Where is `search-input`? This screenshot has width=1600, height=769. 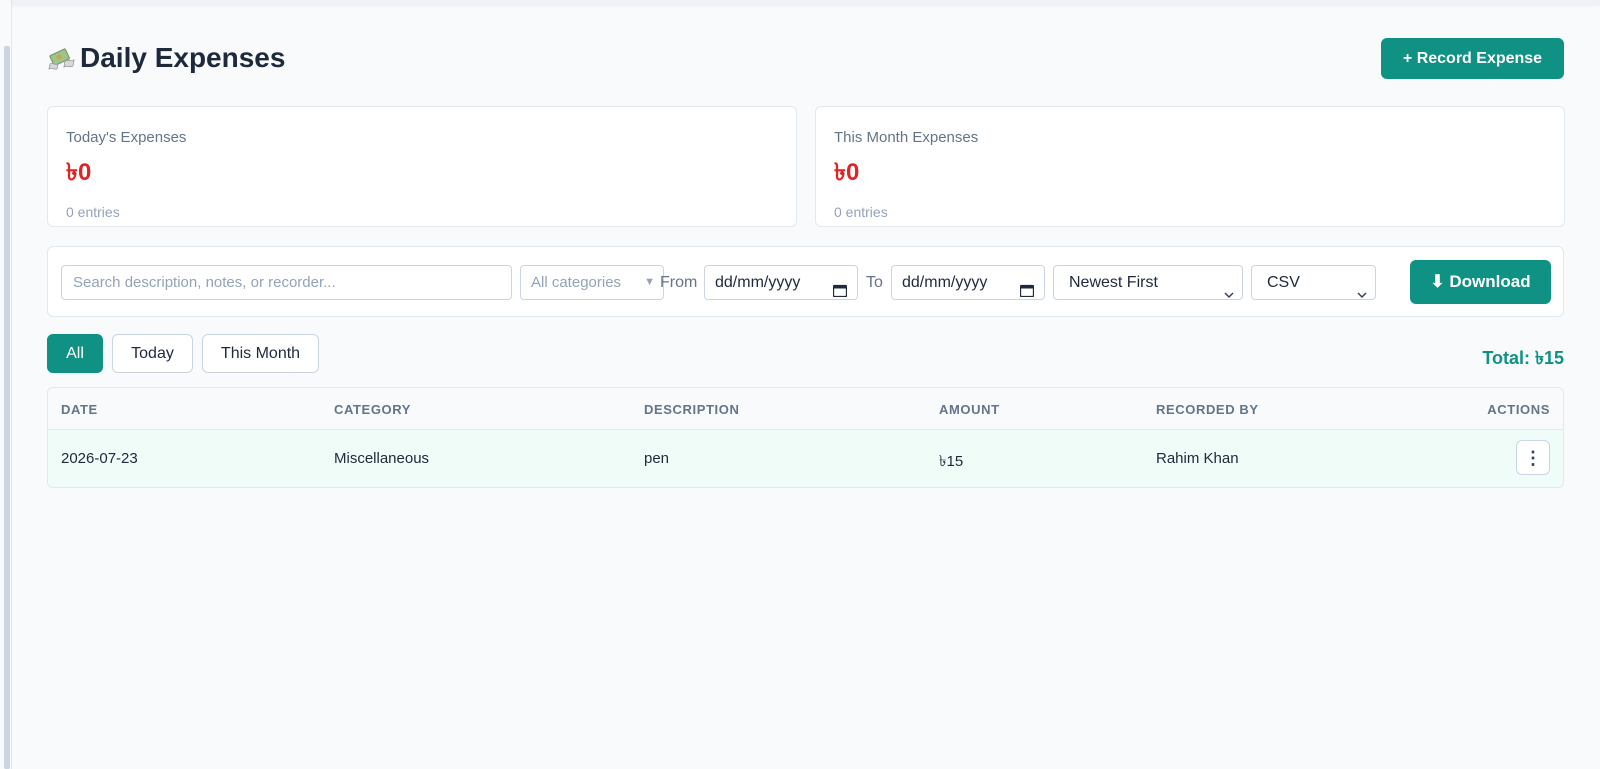 search-input is located at coordinates (286, 282).